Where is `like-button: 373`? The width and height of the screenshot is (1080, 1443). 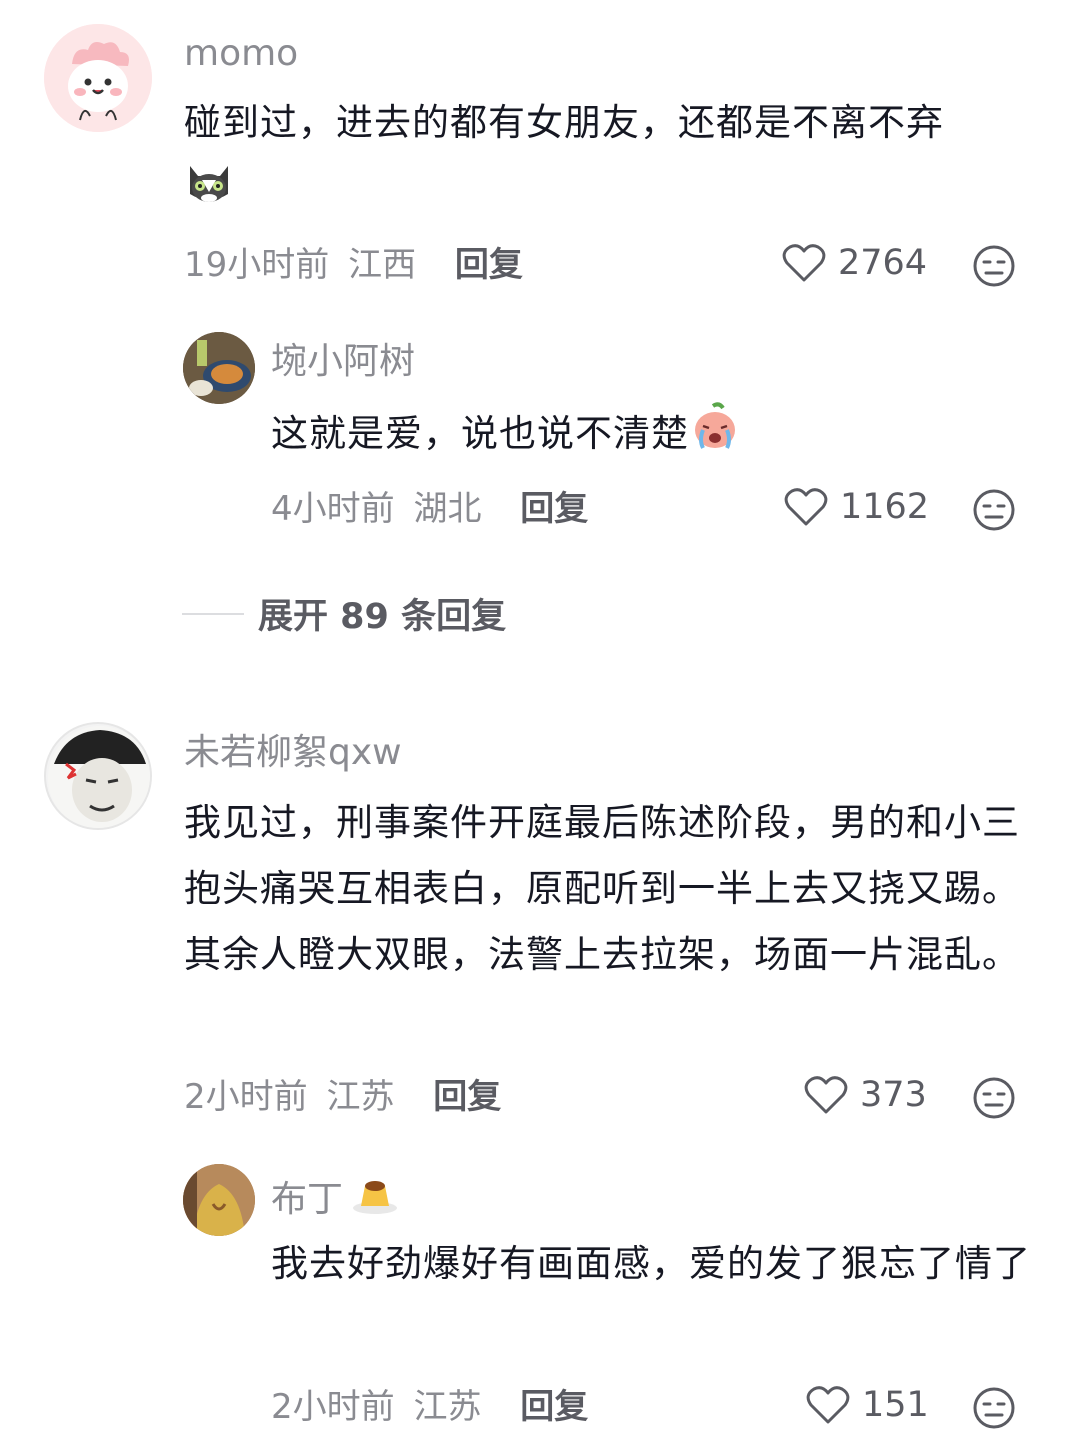 like-button: 373 is located at coordinates (865, 1095).